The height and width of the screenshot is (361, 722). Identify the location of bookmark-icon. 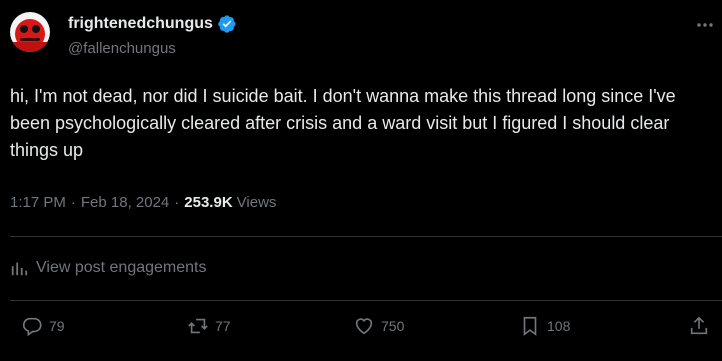
(530, 326).